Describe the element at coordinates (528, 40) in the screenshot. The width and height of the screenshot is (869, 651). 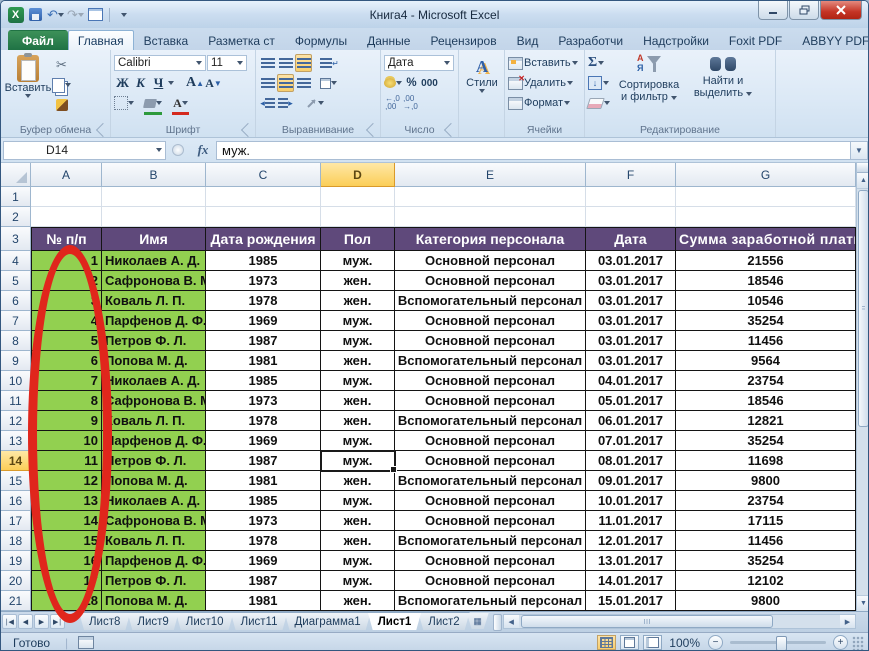
I see `tab-view: Вид` at that location.